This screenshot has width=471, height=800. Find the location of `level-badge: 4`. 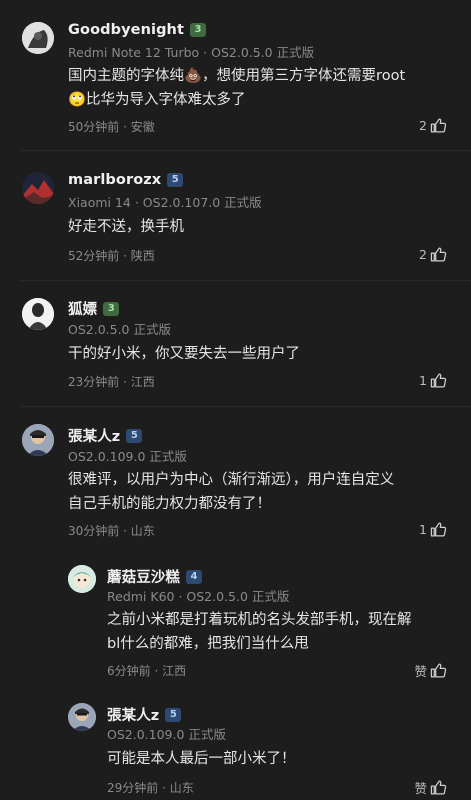

level-badge: 4 is located at coordinates (194, 576).